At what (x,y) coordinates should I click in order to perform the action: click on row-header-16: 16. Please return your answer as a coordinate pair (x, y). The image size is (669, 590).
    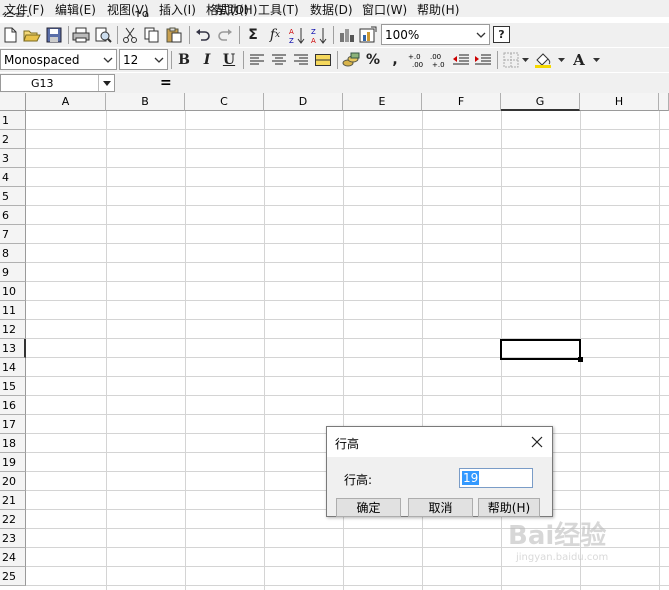
    Looking at the image, I should click on (13, 405).